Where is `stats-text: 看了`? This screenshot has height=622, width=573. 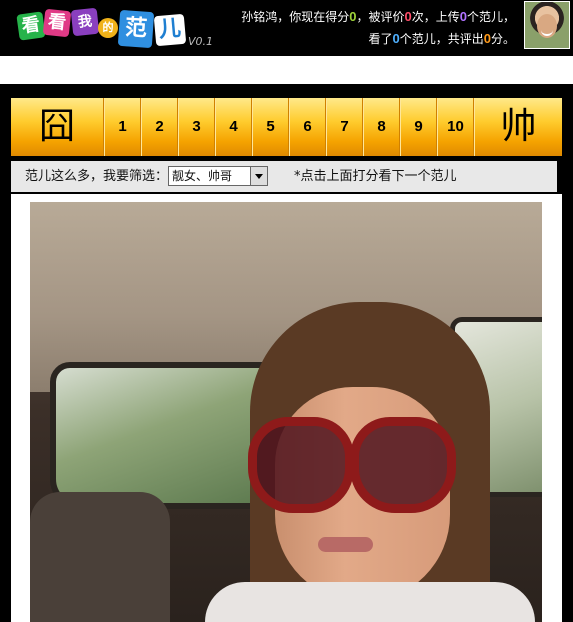 stats-text: 看了 is located at coordinates (380, 39).